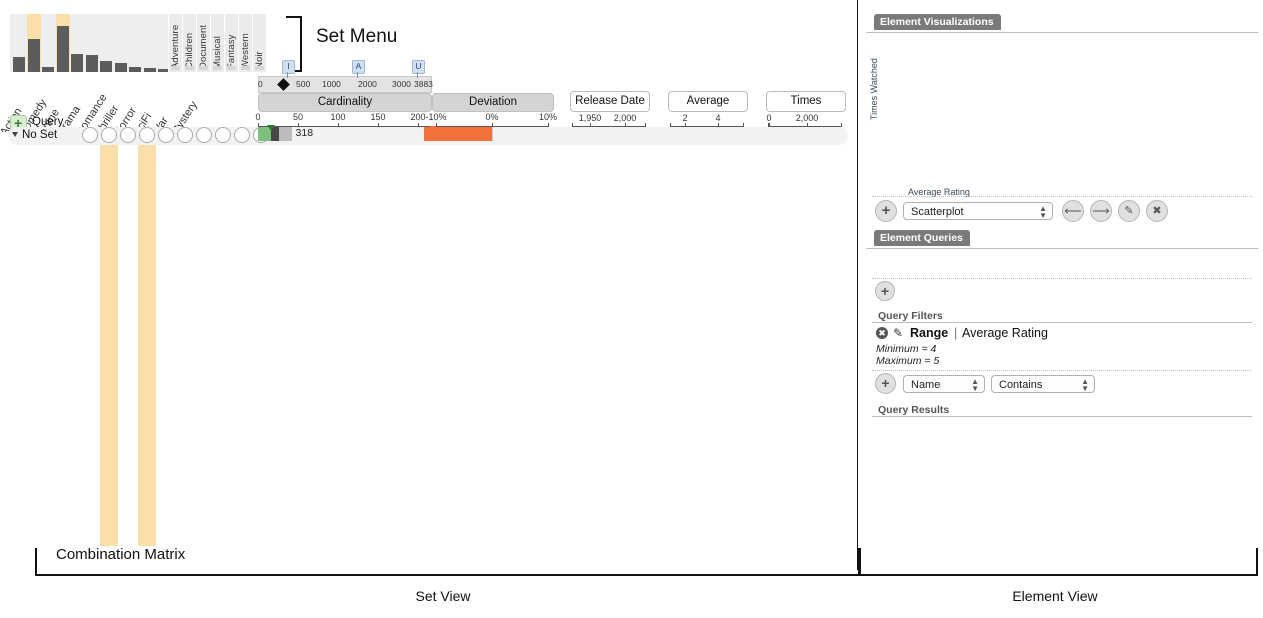 Image resolution: width=1263 pixels, height=618 pixels. What do you see at coordinates (15, 135) in the screenshot?
I see `collapse-icon` at bounding box center [15, 135].